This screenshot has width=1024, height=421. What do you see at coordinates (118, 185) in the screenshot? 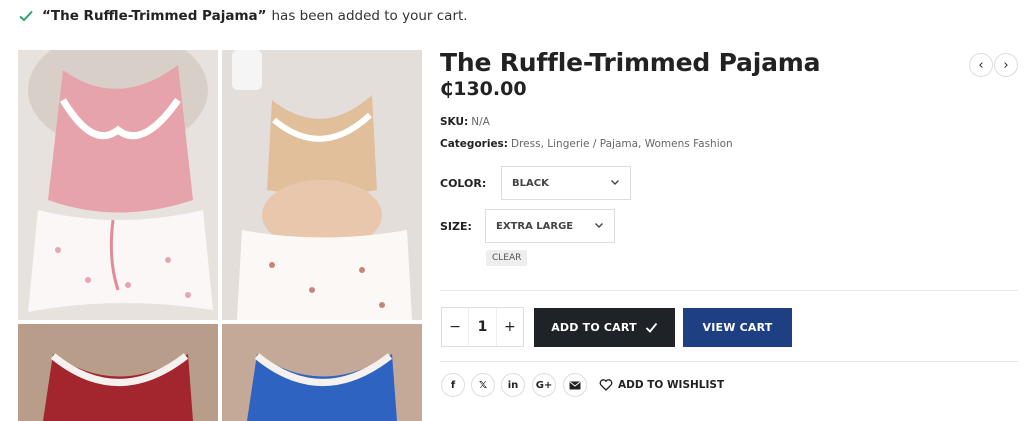
I see `product-image-pink` at bounding box center [118, 185].